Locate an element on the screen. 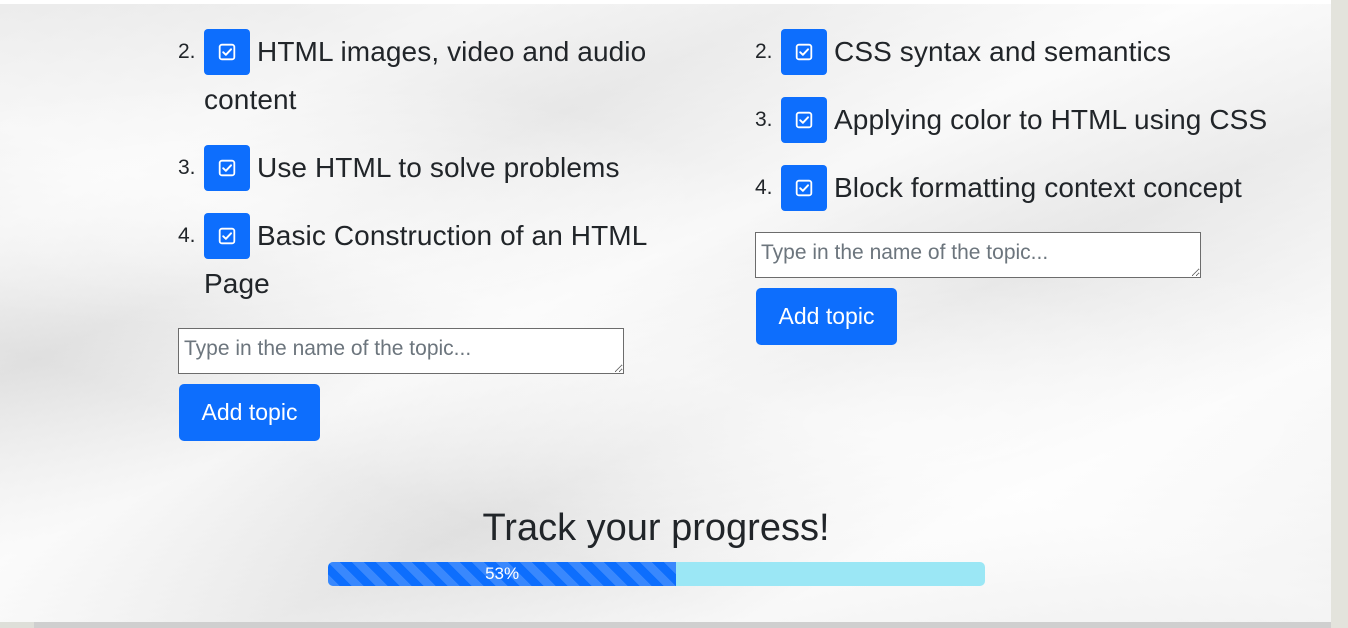  topic-label: Block formatting context concept is located at coordinates (1038, 187).